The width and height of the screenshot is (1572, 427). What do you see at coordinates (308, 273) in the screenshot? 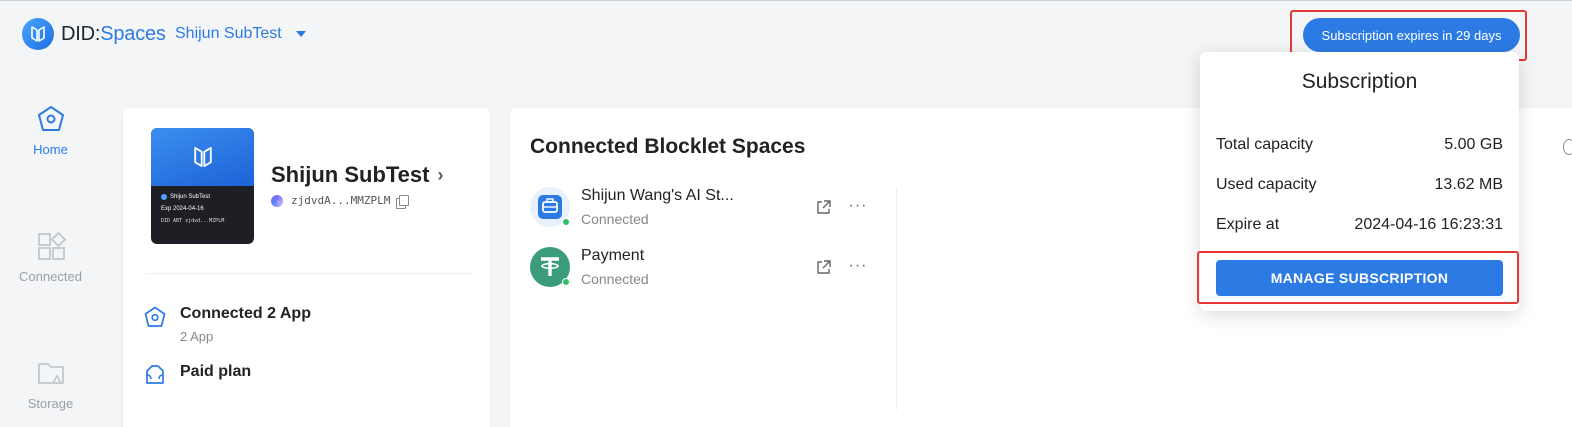
I see `card-divider` at bounding box center [308, 273].